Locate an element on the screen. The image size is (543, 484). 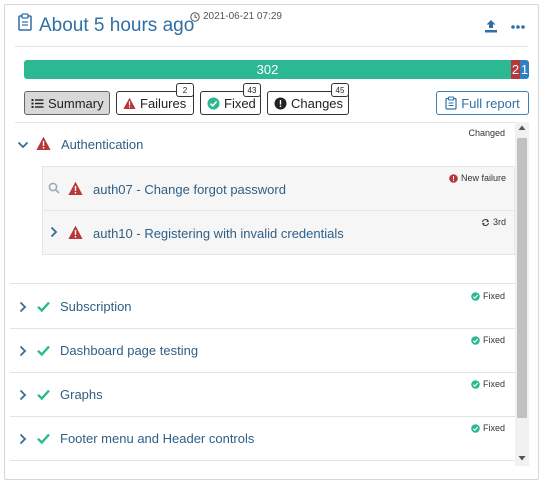
status-tag: New failure is located at coordinates (477, 178).